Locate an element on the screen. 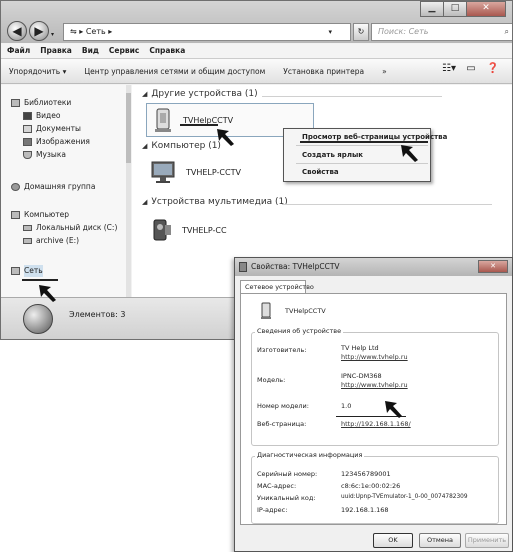 The height and width of the screenshot is (552, 513). menu-tools: Сервис is located at coordinates (124, 51).